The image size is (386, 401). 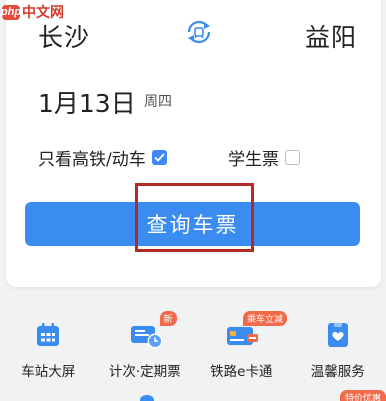 What do you see at coordinates (192, 224) in the screenshot?
I see `search-tickets-button: 查询车票` at bounding box center [192, 224].